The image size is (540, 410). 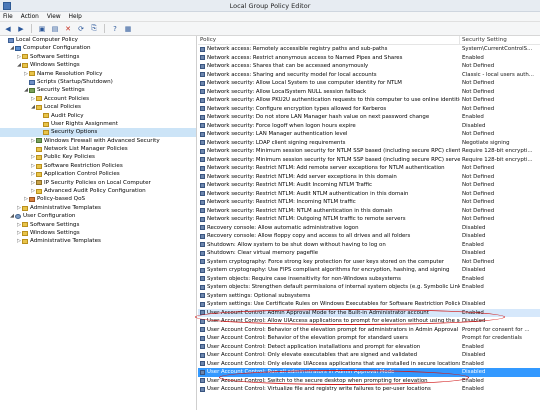 I want to click on show-hide-tree-icon: ▤, so click(x=55, y=29).